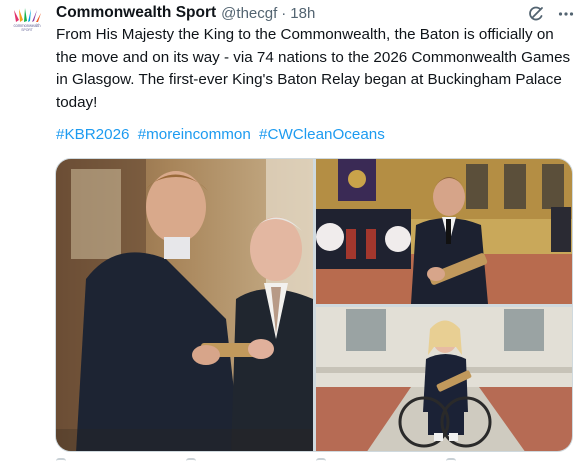  I want to click on like-button, so click(321, 461).